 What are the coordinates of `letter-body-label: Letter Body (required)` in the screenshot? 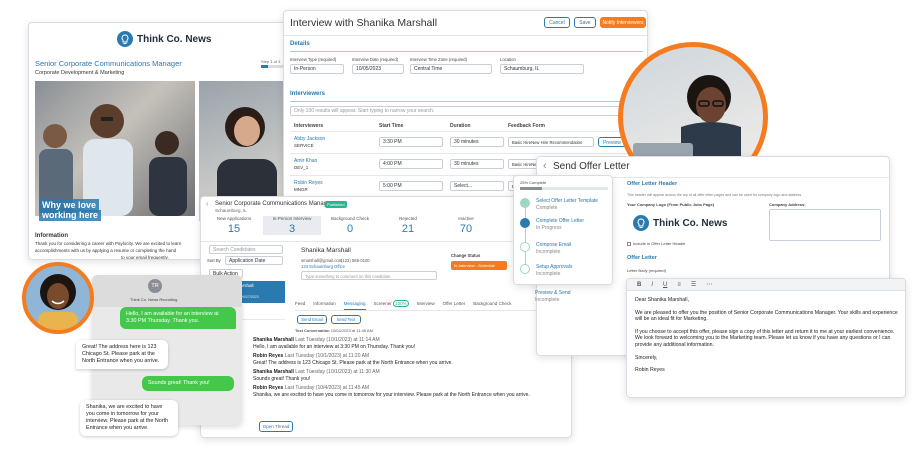 It's located at (646, 270).